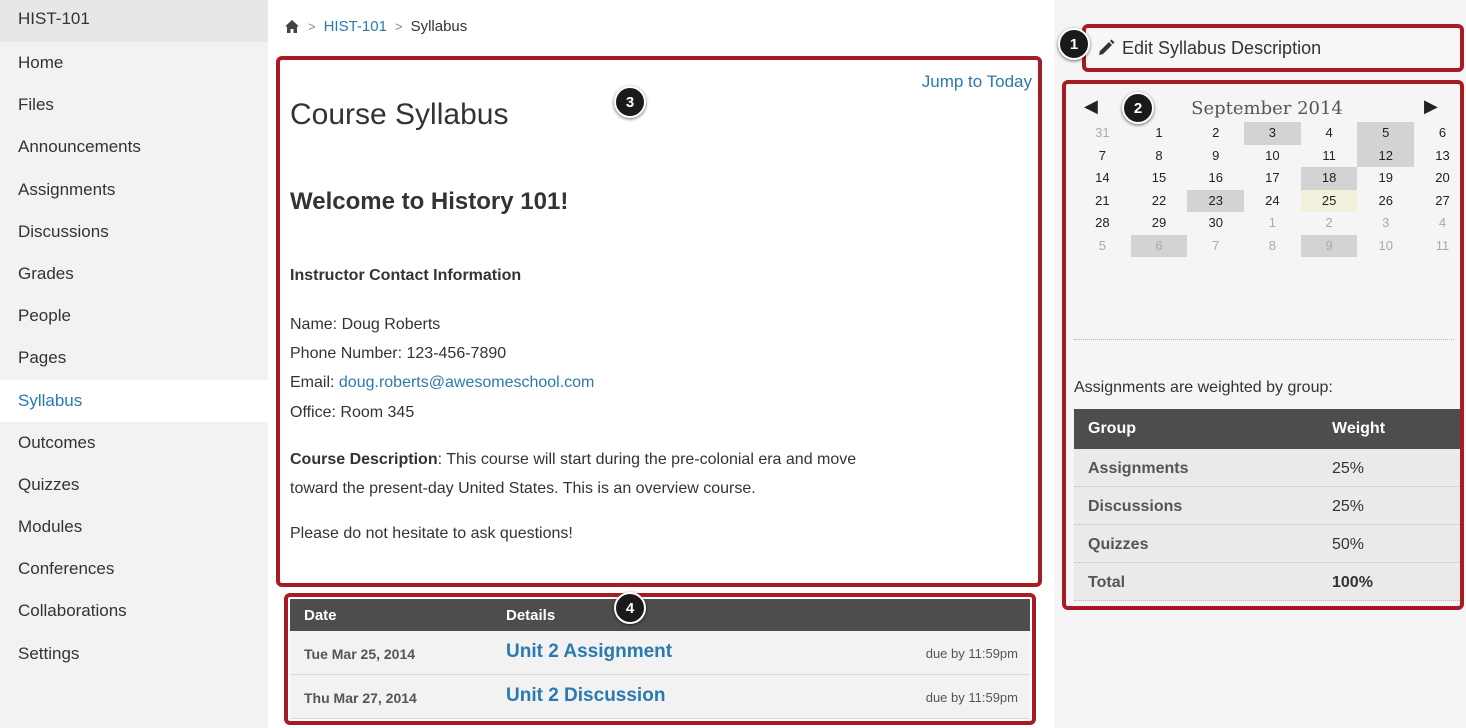 This screenshot has height=728, width=1466. Describe the element at coordinates (134, 485) in the screenshot. I see `sidebar-item-quizzes: Quizzes` at that location.